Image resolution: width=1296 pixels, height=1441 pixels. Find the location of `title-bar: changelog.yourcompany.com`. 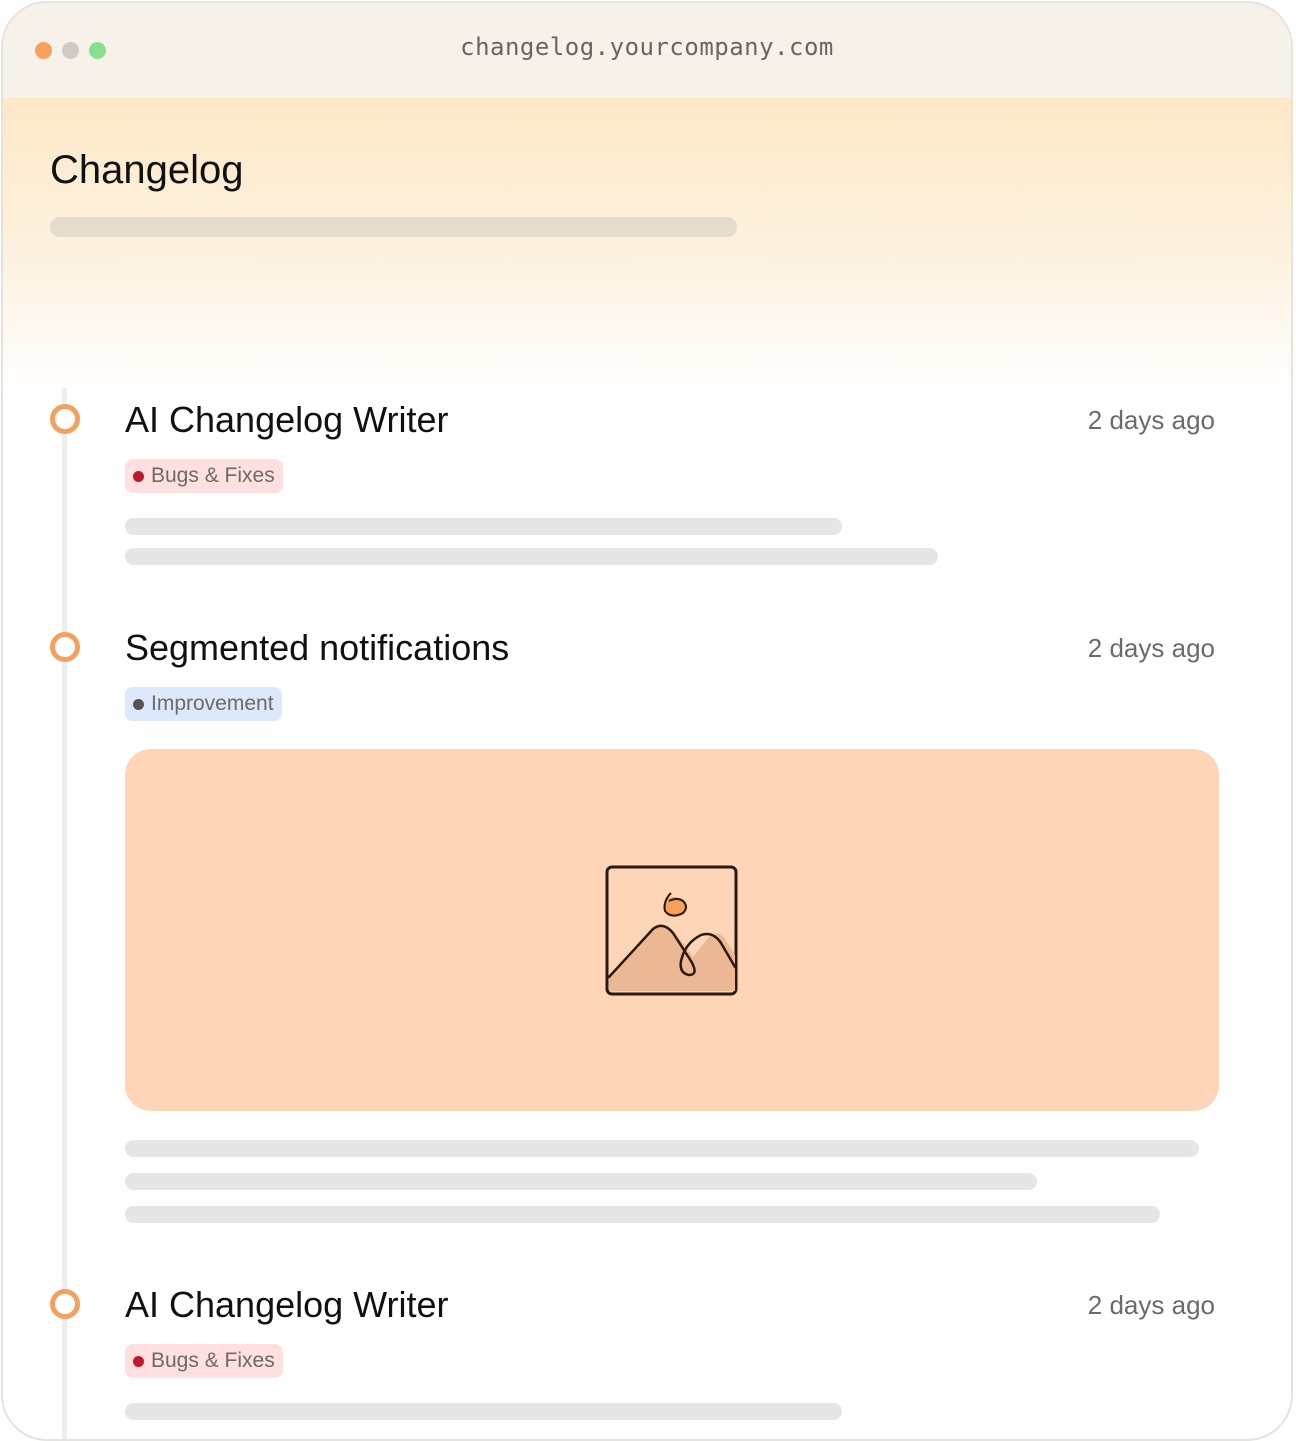

title-bar: changelog.yourcompany.com is located at coordinates (647, 50).